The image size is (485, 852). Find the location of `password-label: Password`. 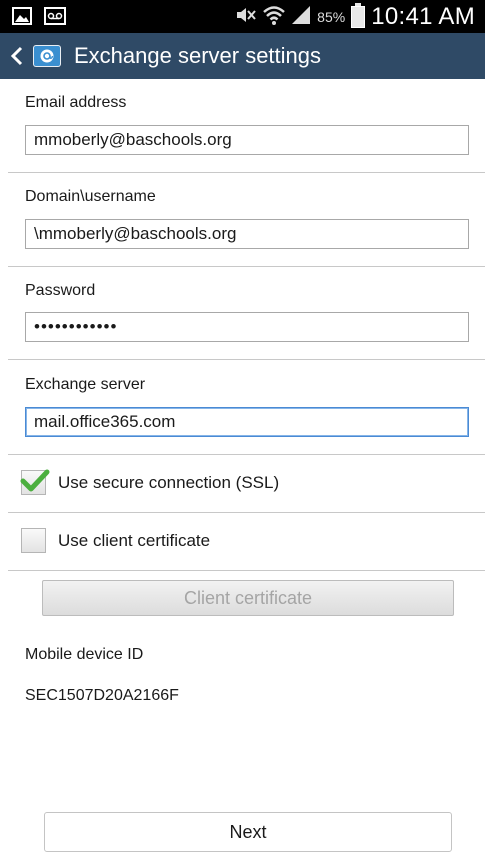

password-label: Password is located at coordinates (60, 290).